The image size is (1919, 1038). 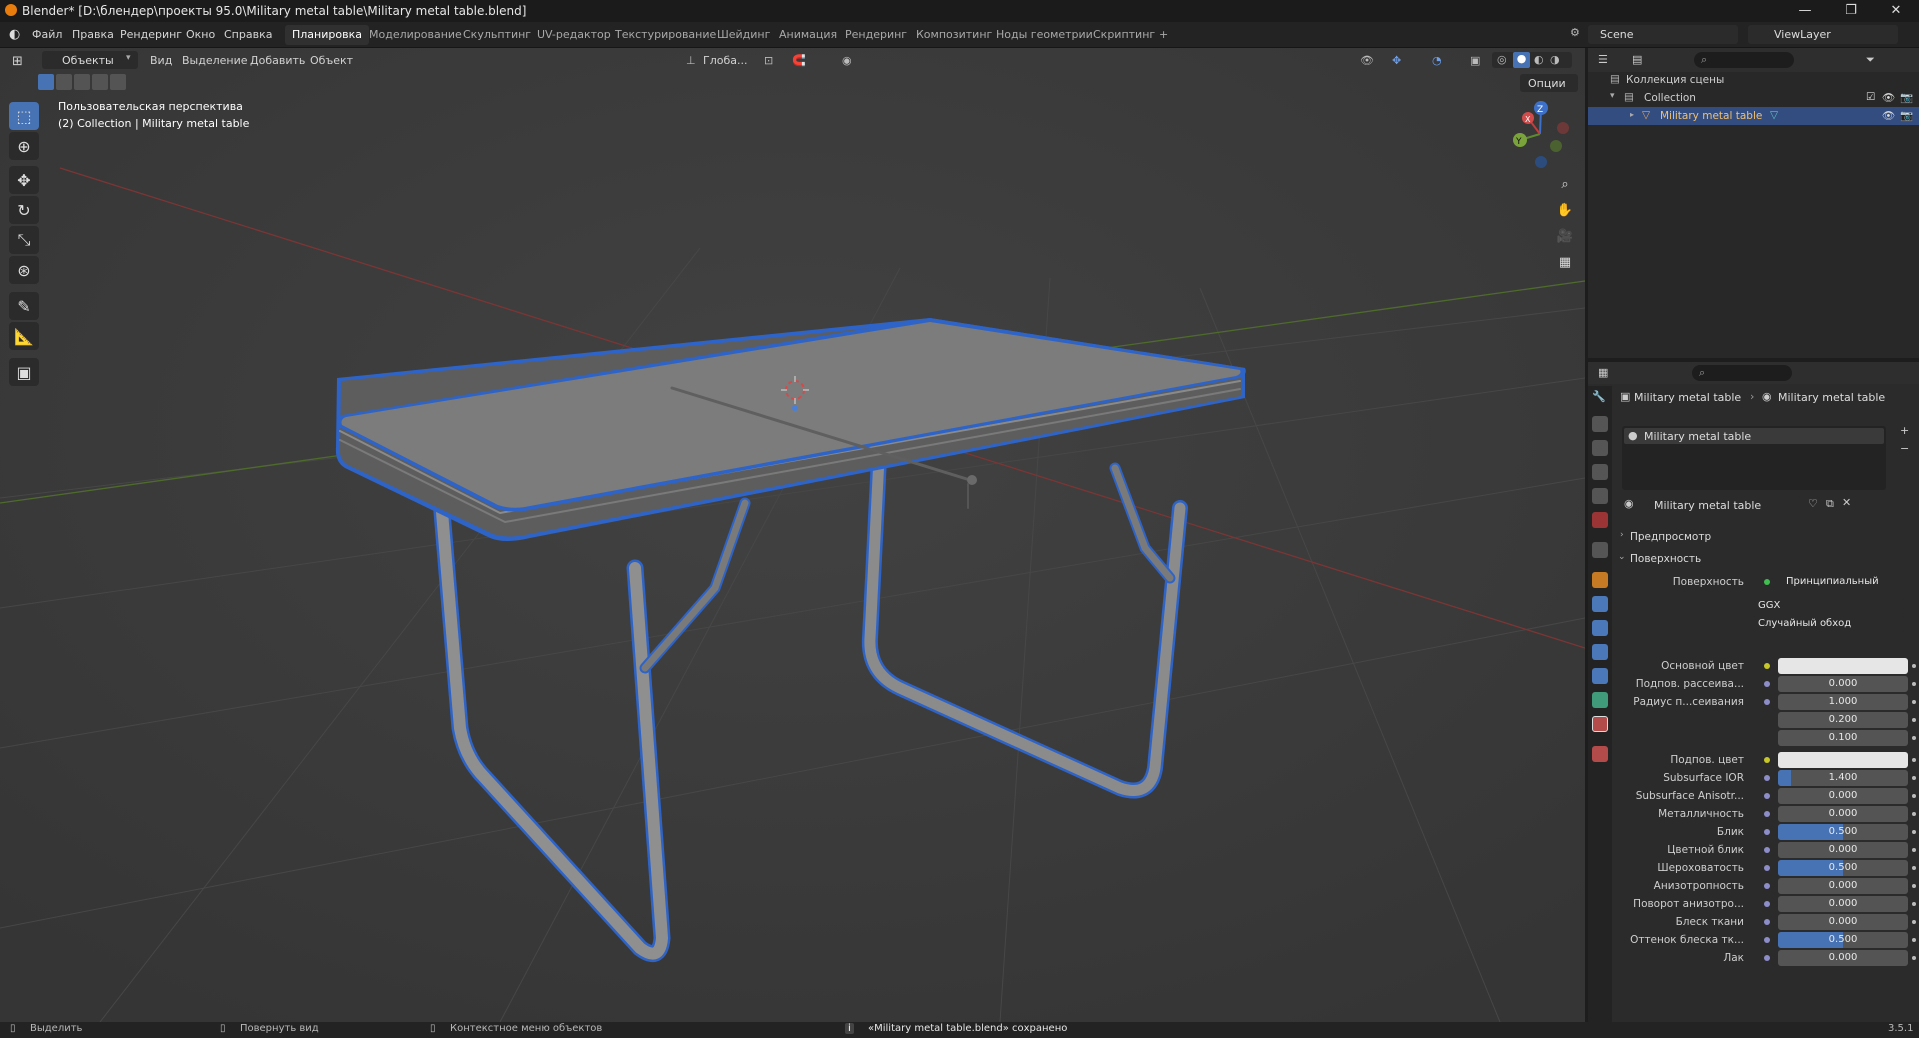 What do you see at coordinates (1600, 652) in the screenshot?
I see `physics-tab-icon` at bounding box center [1600, 652].